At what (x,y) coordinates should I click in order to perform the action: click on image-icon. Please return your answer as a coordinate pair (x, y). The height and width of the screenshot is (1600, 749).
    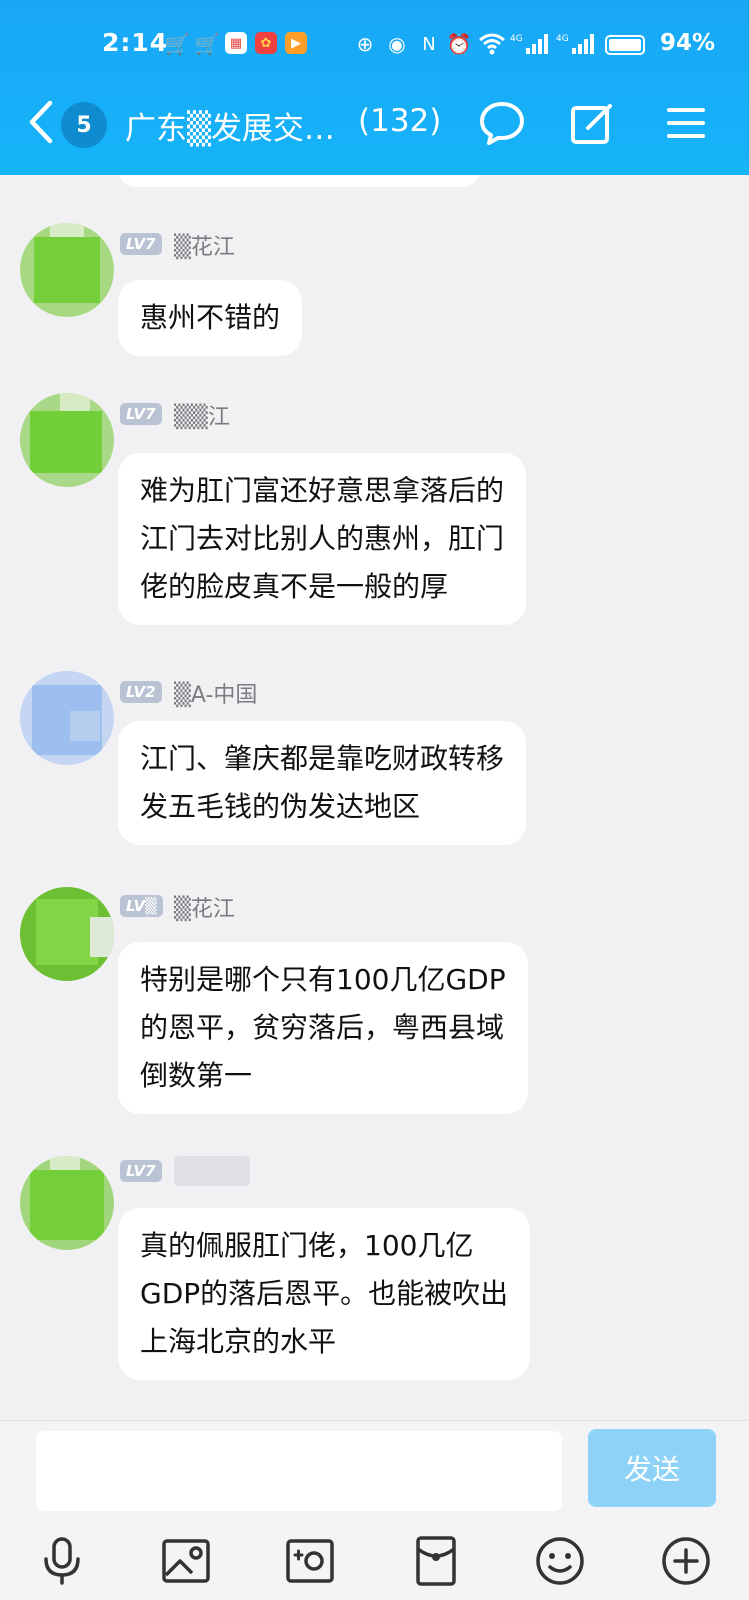
    Looking at the image, I should click on (186, 1561).